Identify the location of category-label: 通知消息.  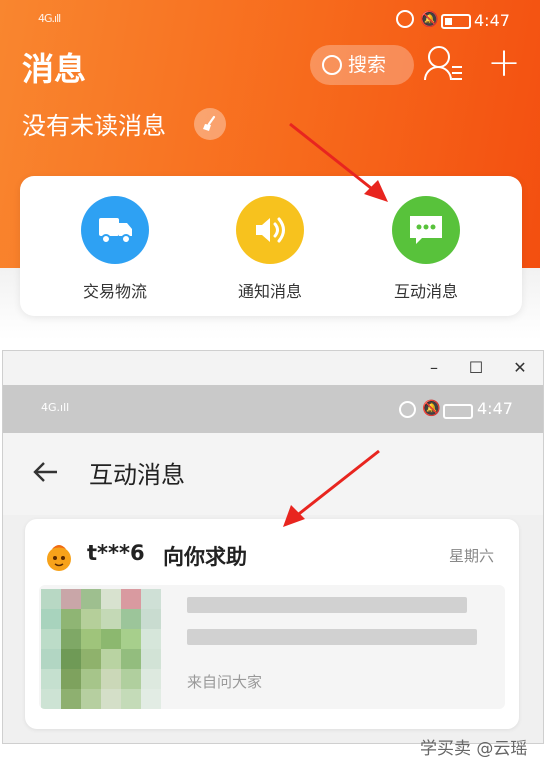
(269, 291).